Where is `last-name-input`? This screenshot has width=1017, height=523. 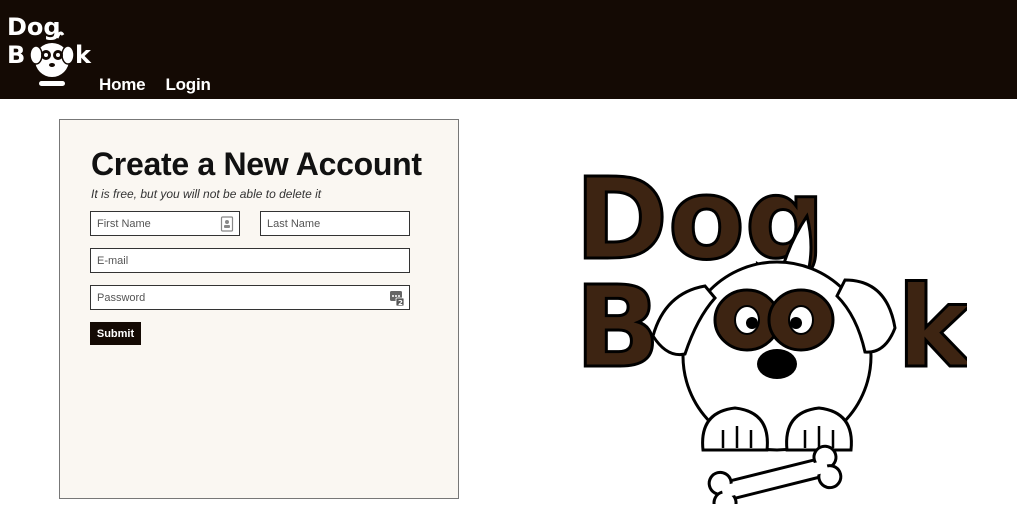
last-name-input is located at coordinates (335, 223).